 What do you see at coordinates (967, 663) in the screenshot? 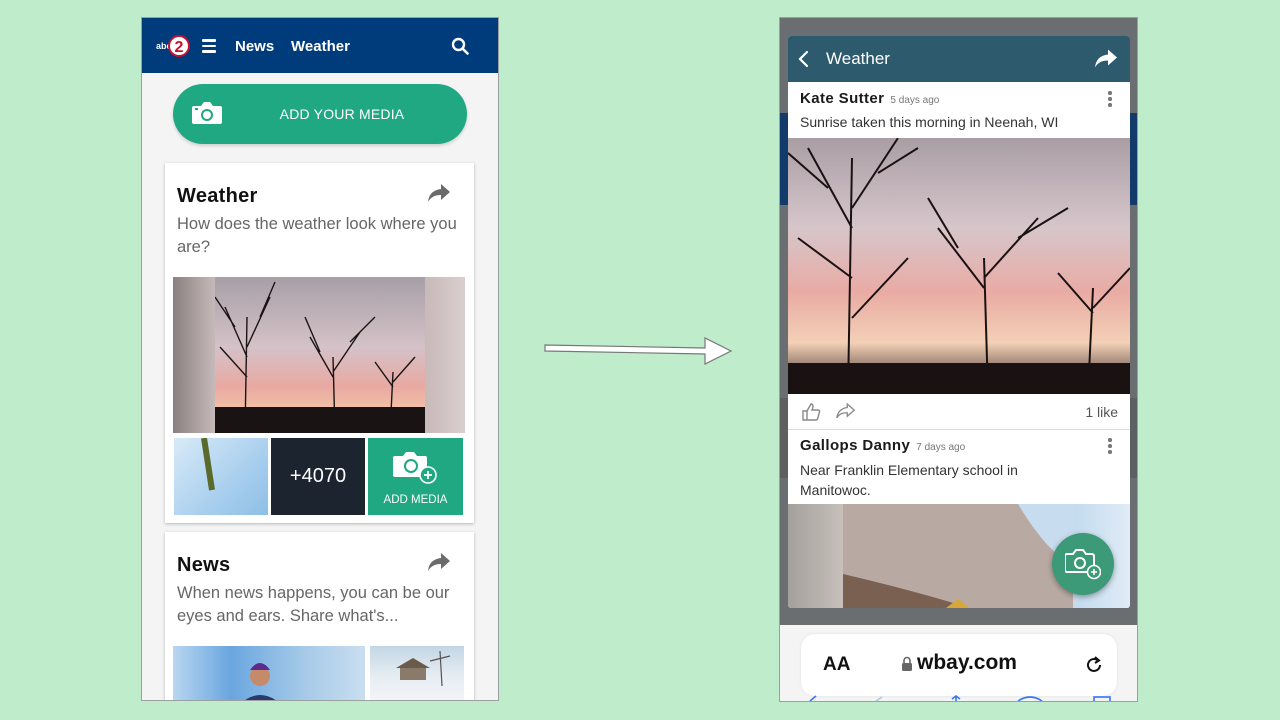
I see `url-text: wbay.com` at bounding box center [967, 663].